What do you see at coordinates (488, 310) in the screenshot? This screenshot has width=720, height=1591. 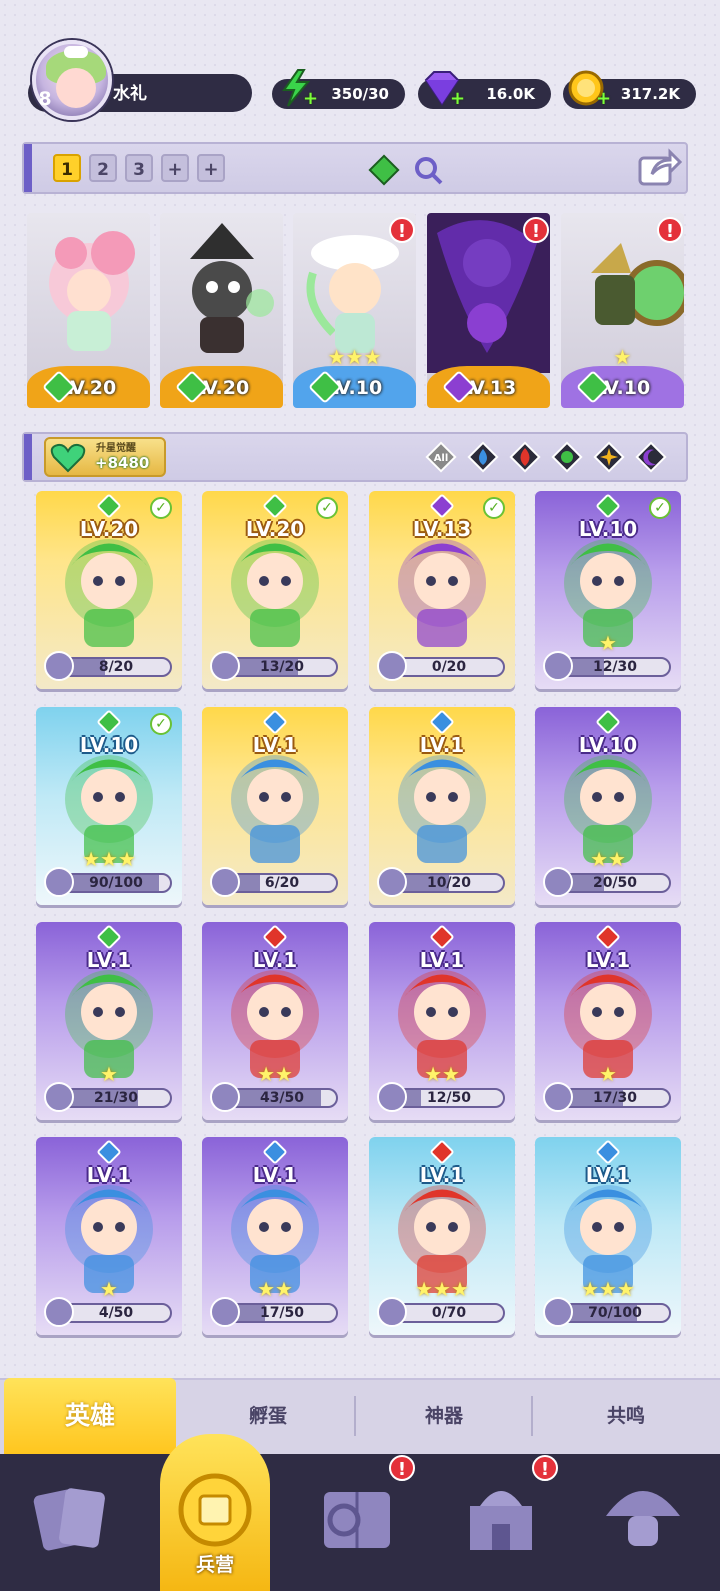 I see `team-hero-4: LV.13 !` at bounding box center [488, 310].